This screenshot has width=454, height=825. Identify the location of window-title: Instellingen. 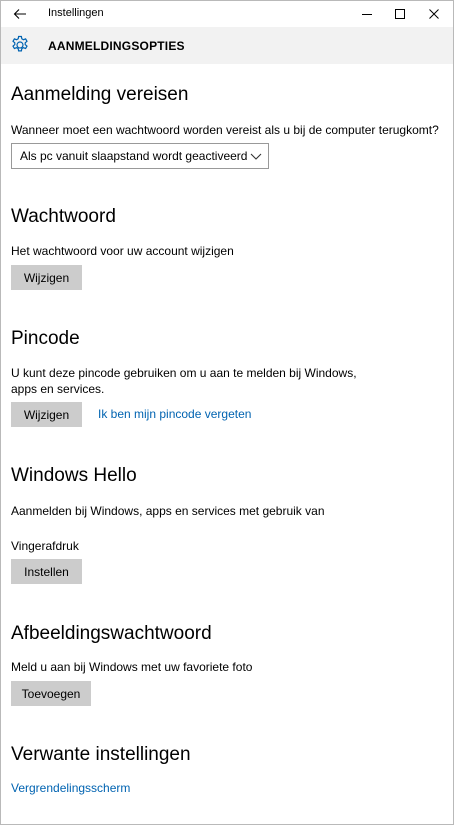
(76, 13).